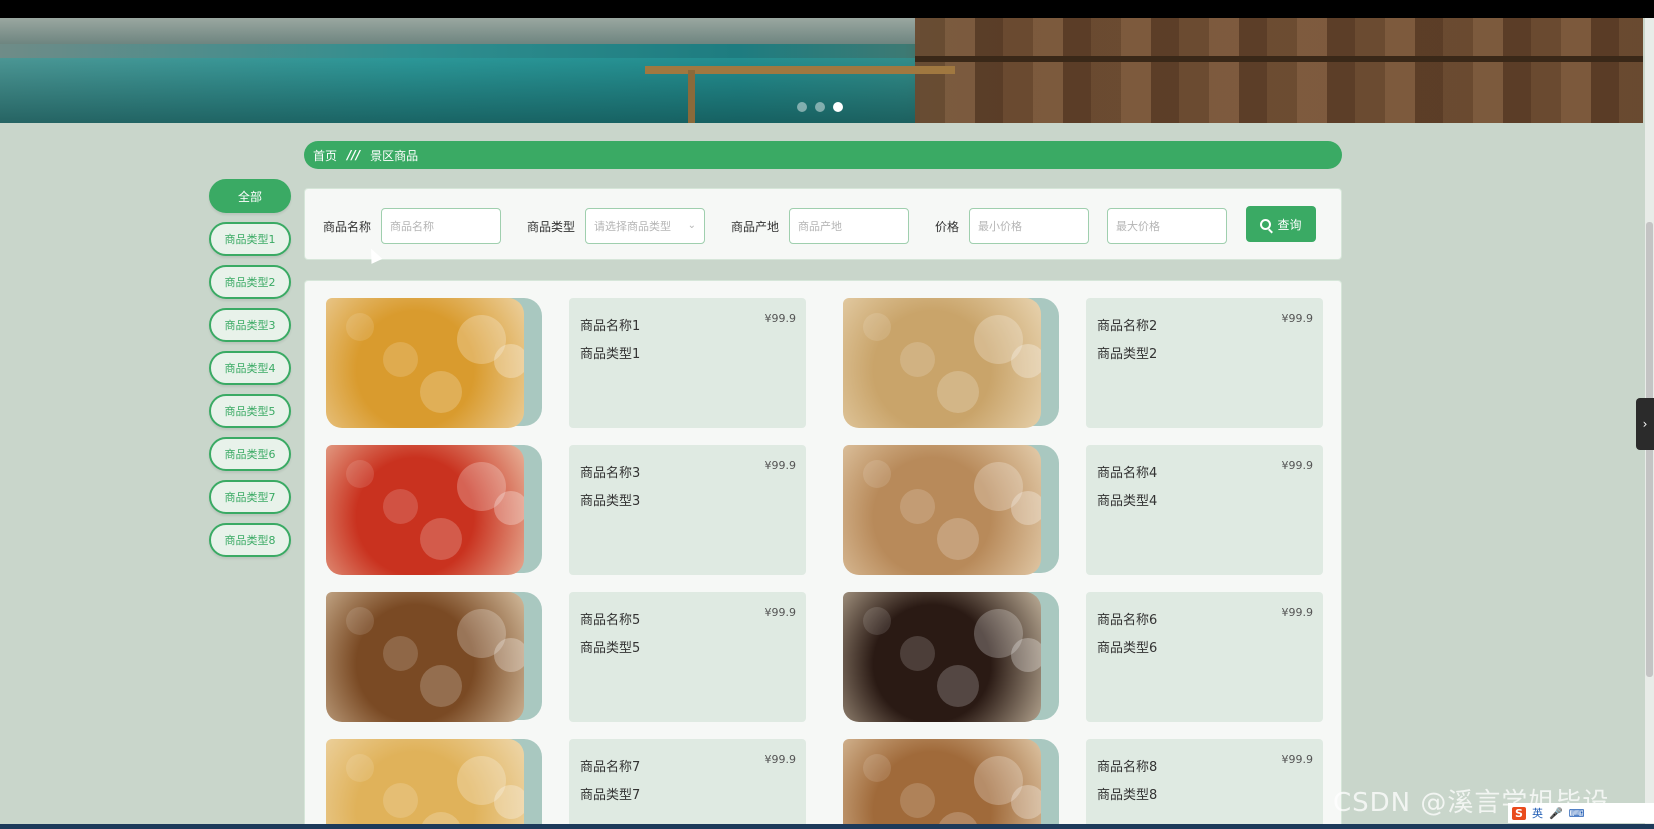  Describe the element at coordinates (250, 411) in the screenshot. I see `category-button: 商品类型5` at that location.